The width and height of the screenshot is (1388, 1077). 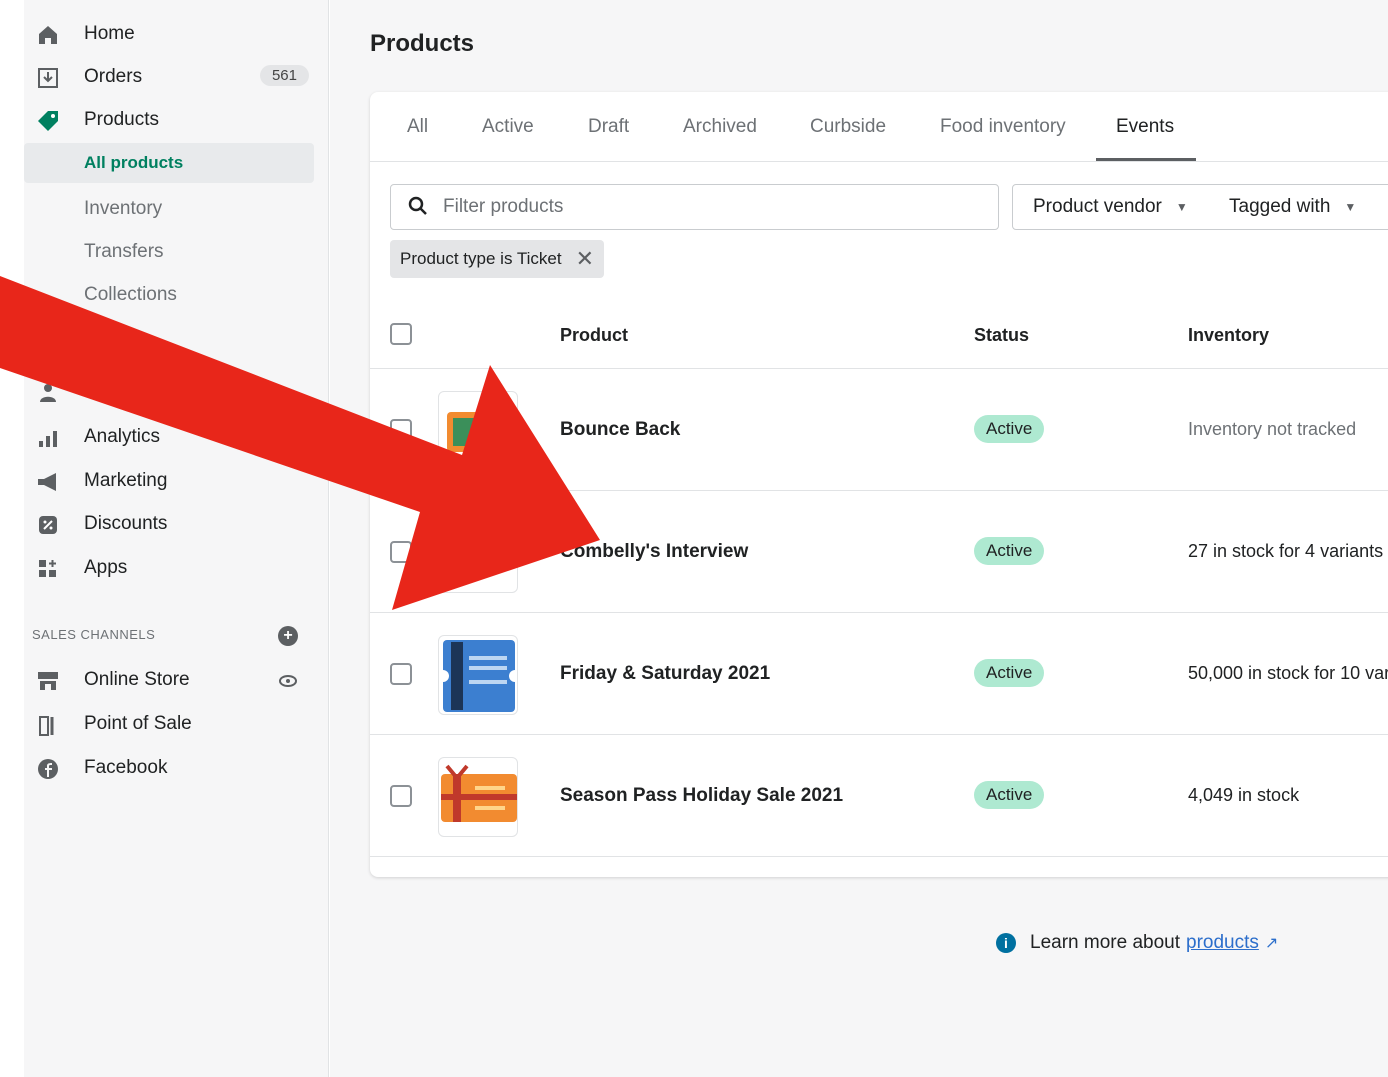 What do you see at coordinates (169, 481) in the screenshot?
I see `nav-marketing: Marketing` at bounding box center [169, 481].